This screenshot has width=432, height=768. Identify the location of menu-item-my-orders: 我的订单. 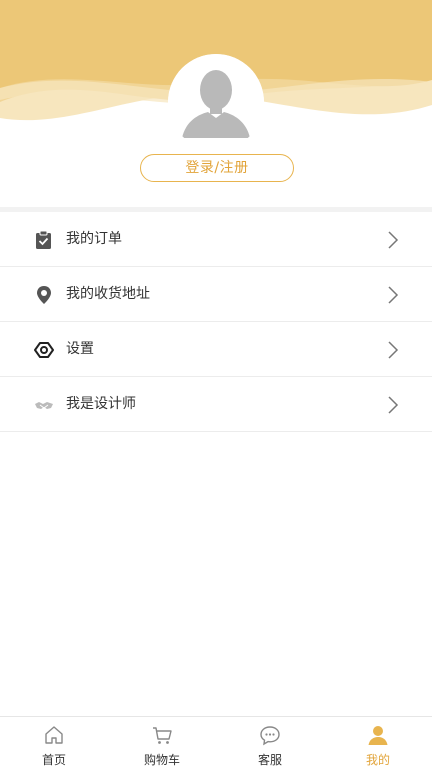
(216, 239).